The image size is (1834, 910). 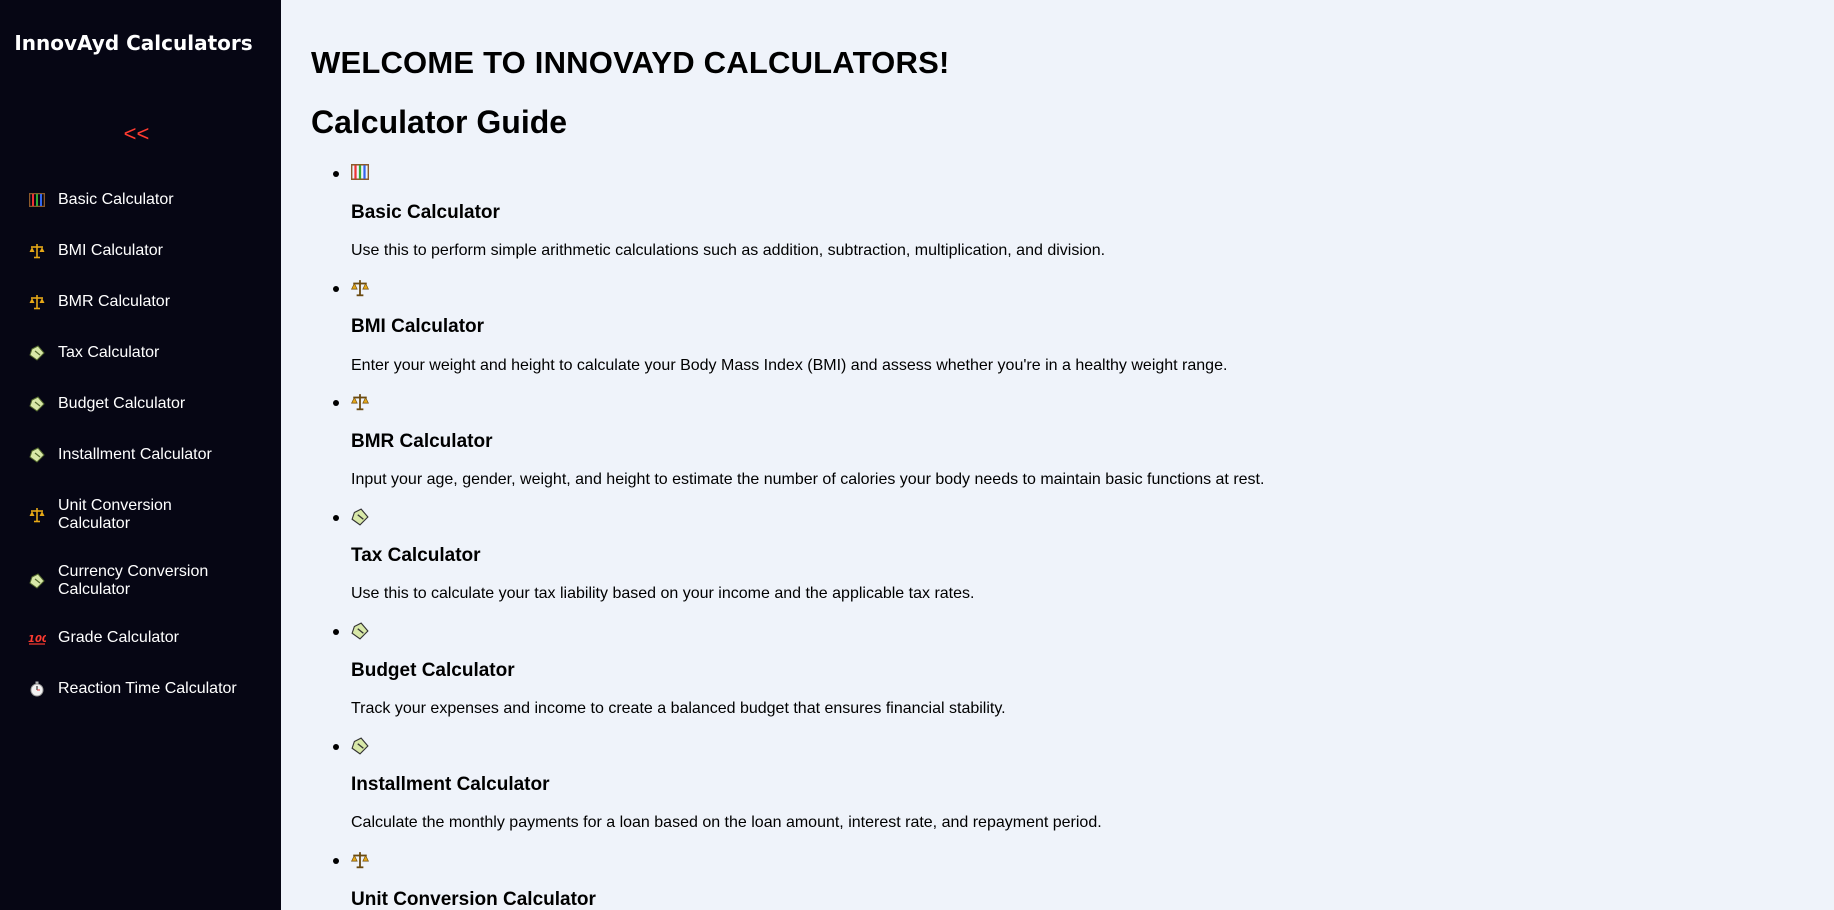 What do you see at coordinates (136, 134) in the screenshot?
I see `collapse-sidebar-button: <<` at bounding box center [136, 134].